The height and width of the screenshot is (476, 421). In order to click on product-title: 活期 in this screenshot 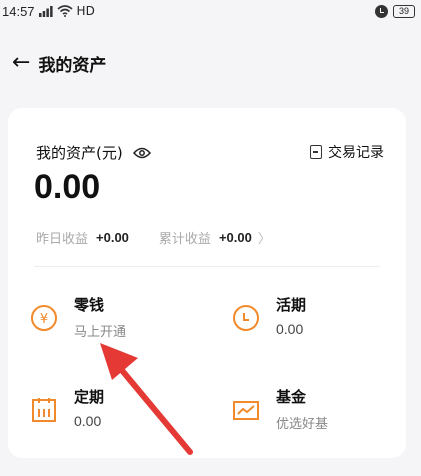, I will do `click(291, 305)`.